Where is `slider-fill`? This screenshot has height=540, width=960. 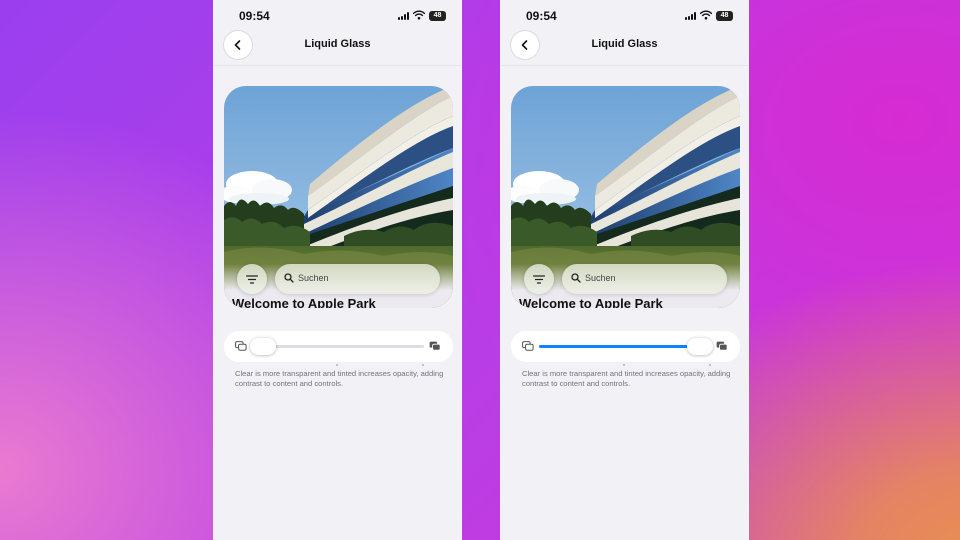
slider-fill is located at coordinates (625, 346).